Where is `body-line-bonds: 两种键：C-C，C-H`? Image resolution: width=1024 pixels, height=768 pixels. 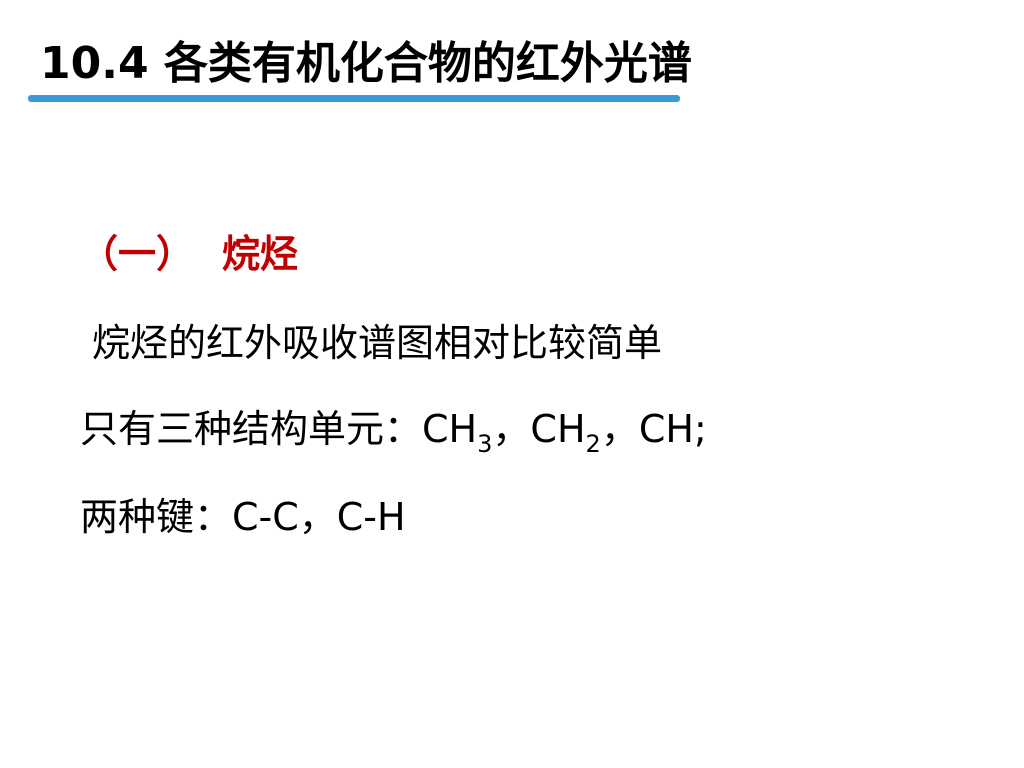
body-line-bonds: 两种键：C-C，C-H is located at coordinates (243, 517).